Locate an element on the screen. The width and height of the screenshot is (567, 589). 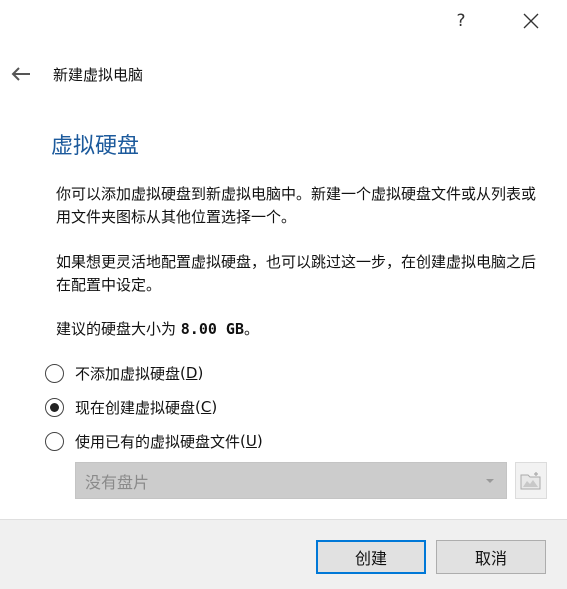
footer-bar: 创建 取消 is located at coordinates (283, 554).